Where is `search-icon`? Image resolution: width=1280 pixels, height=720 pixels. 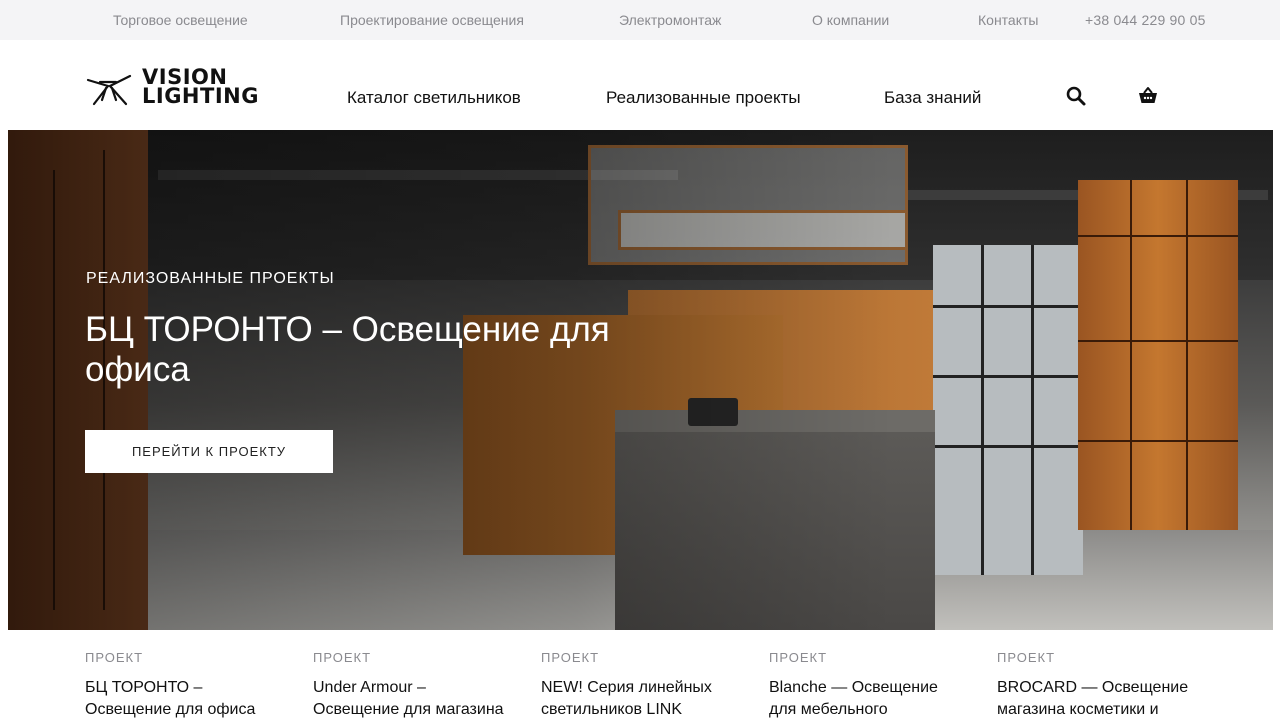 search-icon is located at coordinates (1076, 96).